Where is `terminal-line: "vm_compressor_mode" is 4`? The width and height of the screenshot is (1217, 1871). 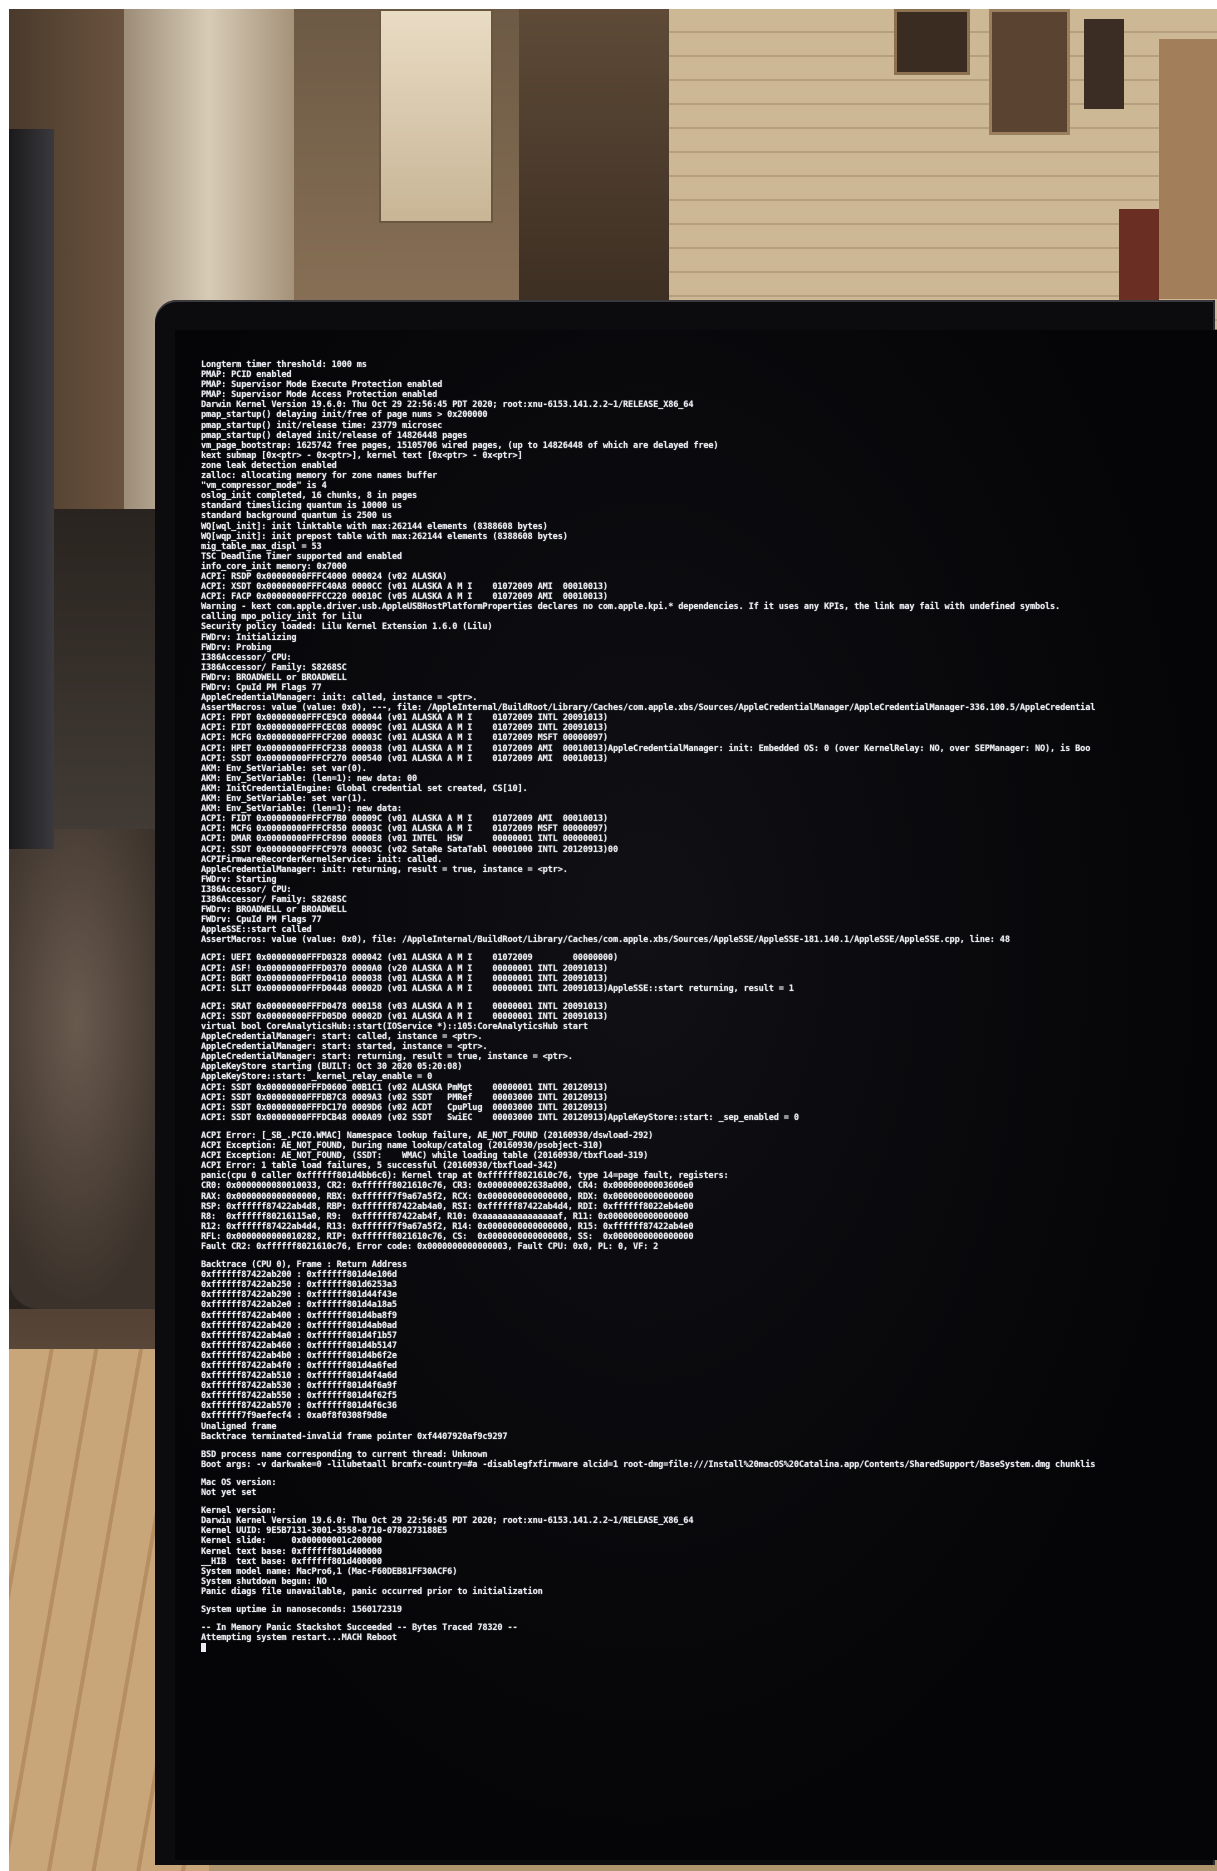 terminal-line: "vm_compressor_mode" is 4 is located at coordinates (264, 486).